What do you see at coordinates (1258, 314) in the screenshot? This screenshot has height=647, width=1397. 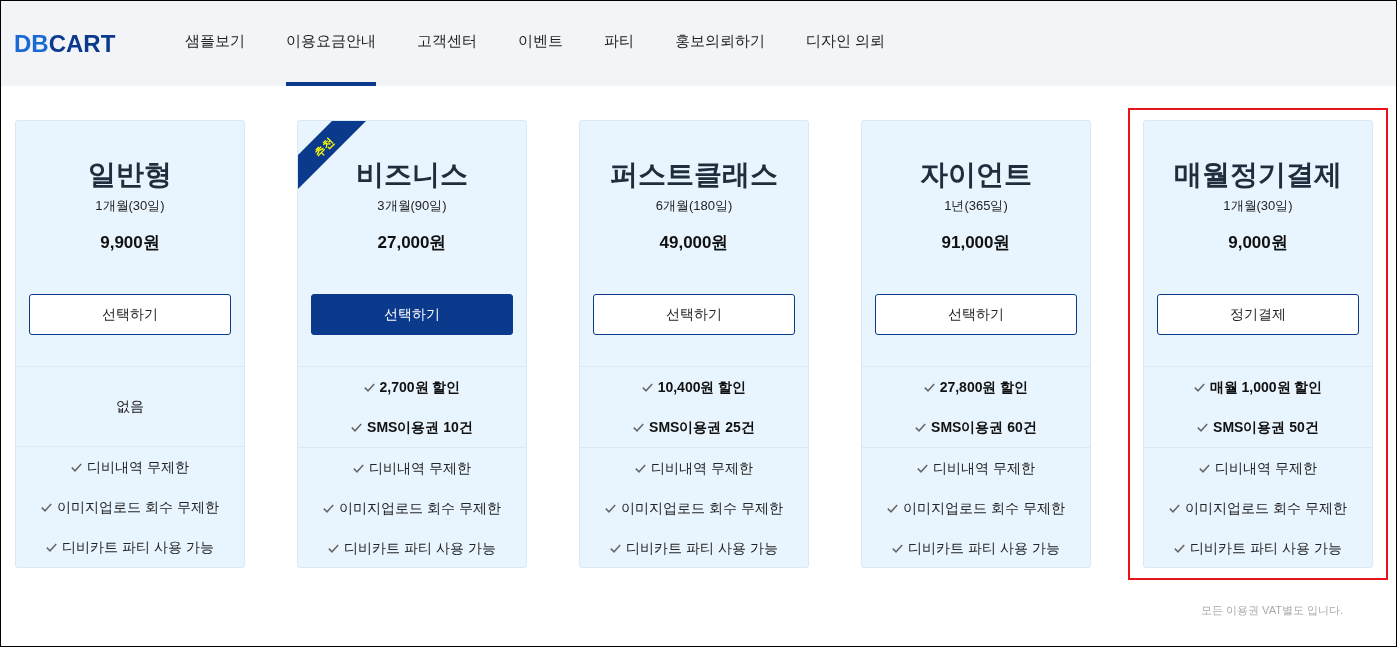 I see `select-button: 정기결제` at bounding box center [1258, 314].